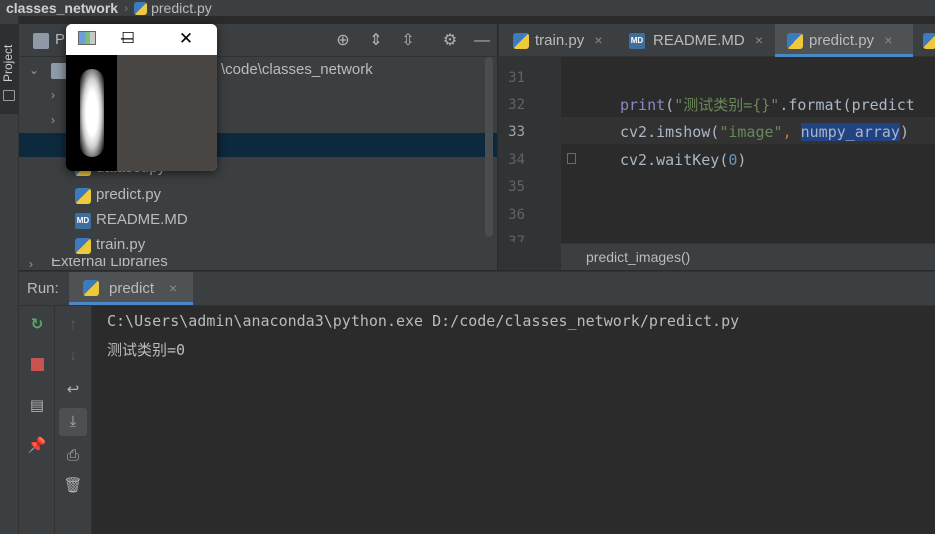 Image resolution: width=935 pixels, height=534 pixels. Describe the element at coordinates (516, 160) in the screenshot. I see `line-number: 34` at that location.